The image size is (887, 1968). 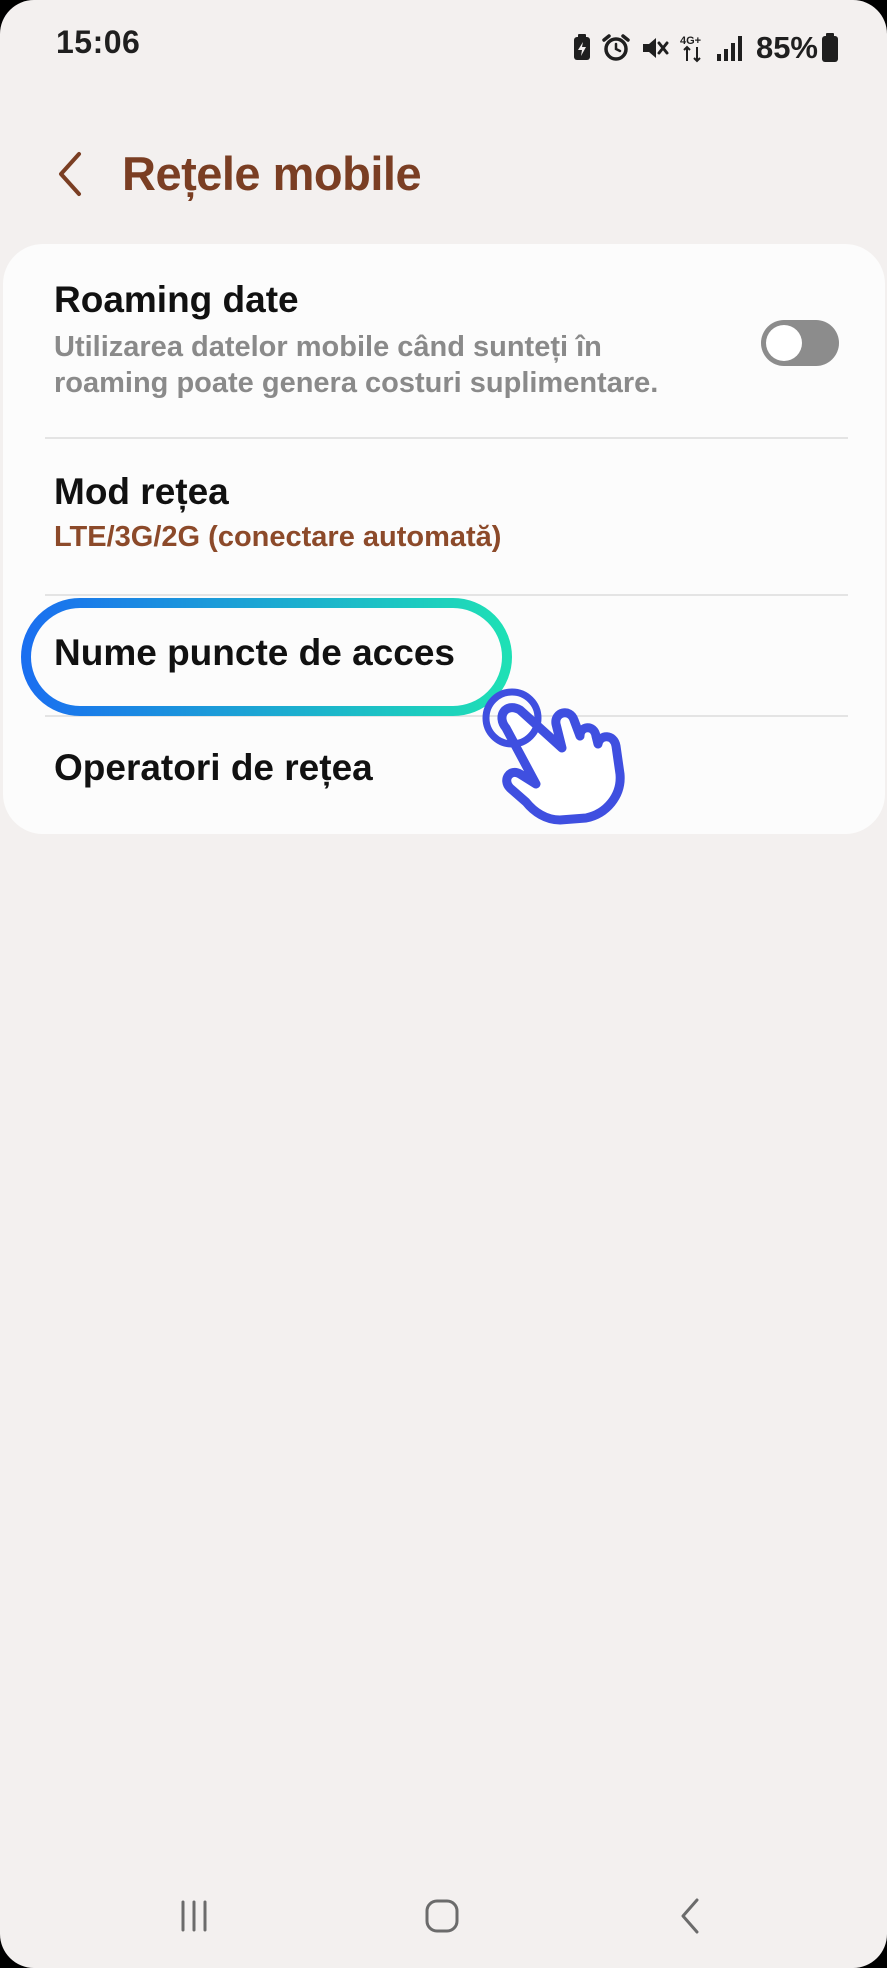 I want to click on network-mode-title: Mod rețea, so click(x=141, y=491).